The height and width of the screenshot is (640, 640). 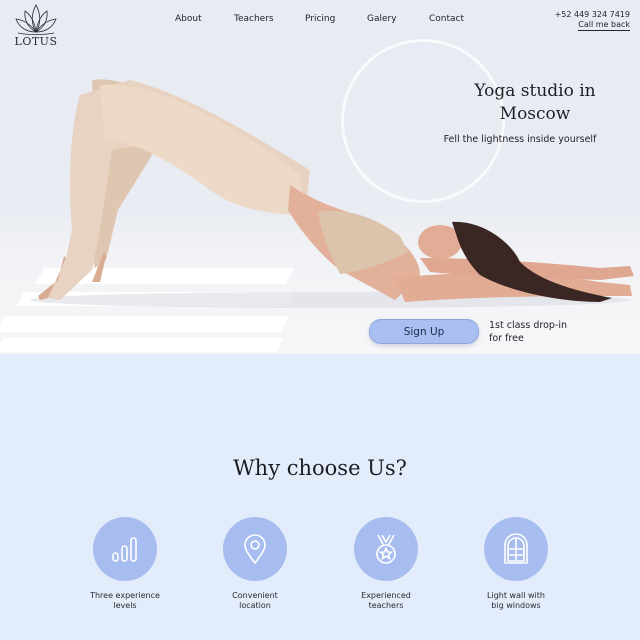 I want to click on feature-experienced-teachers: Experienced teachers, so click(x=386, y=564).